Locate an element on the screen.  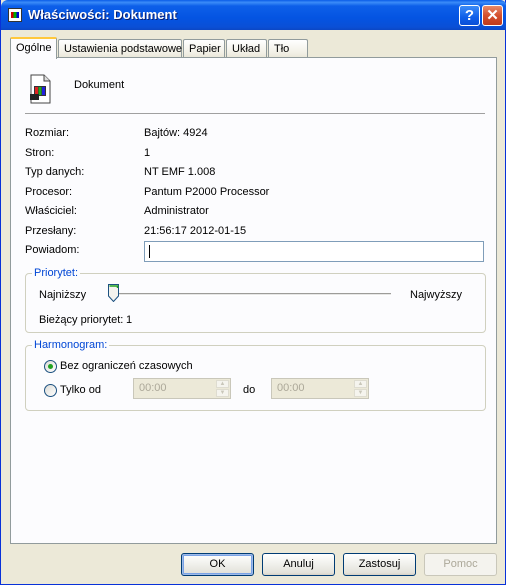
to-time-value: 00:00 is located at coordinates (291, 388).